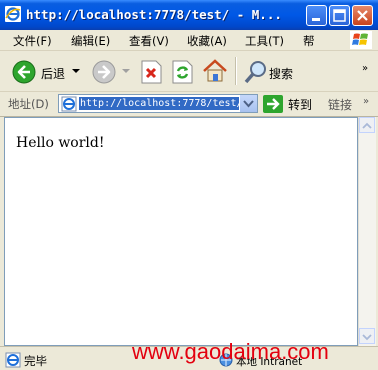 The image size is (378, 370). Describe the element at coordinates (316, 15) in the screenshot. I see `minimize-button` at that location.